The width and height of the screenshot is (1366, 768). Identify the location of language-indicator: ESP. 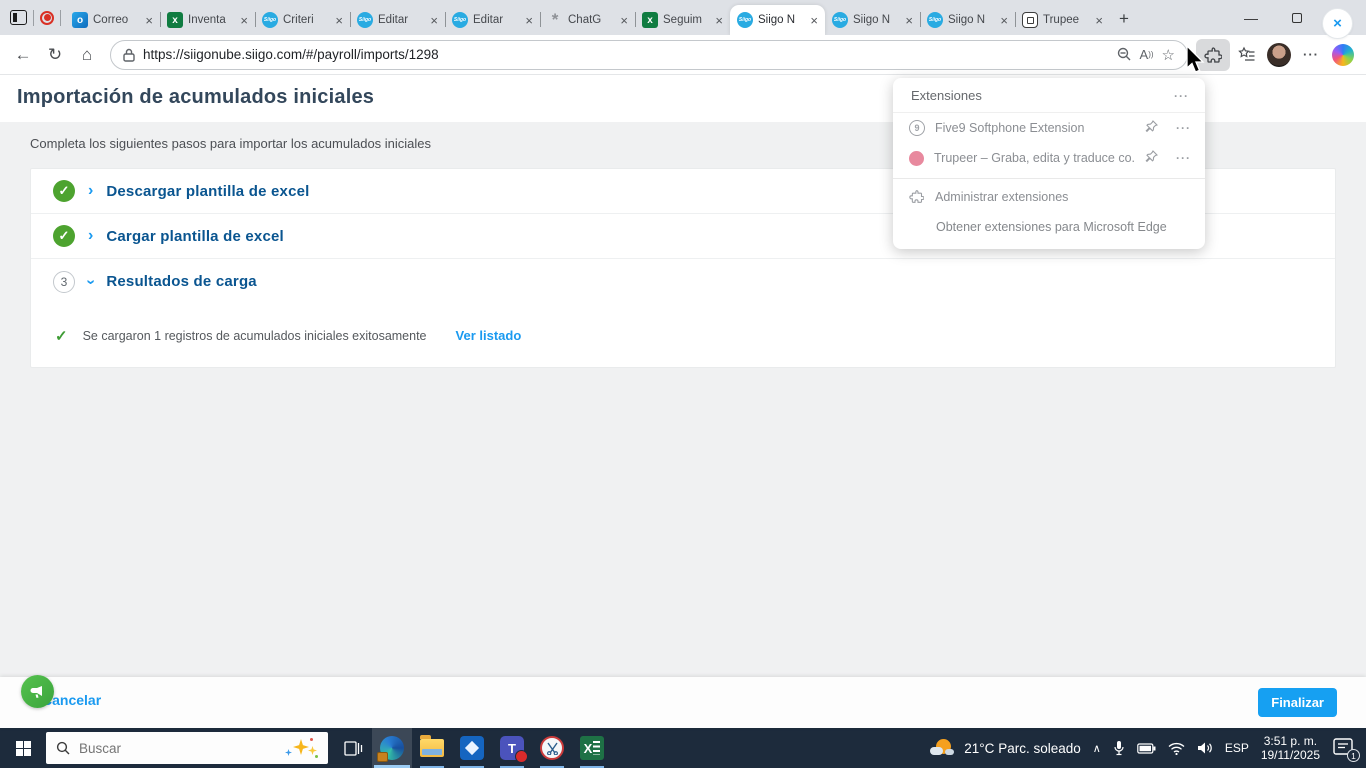
(1237, 748).